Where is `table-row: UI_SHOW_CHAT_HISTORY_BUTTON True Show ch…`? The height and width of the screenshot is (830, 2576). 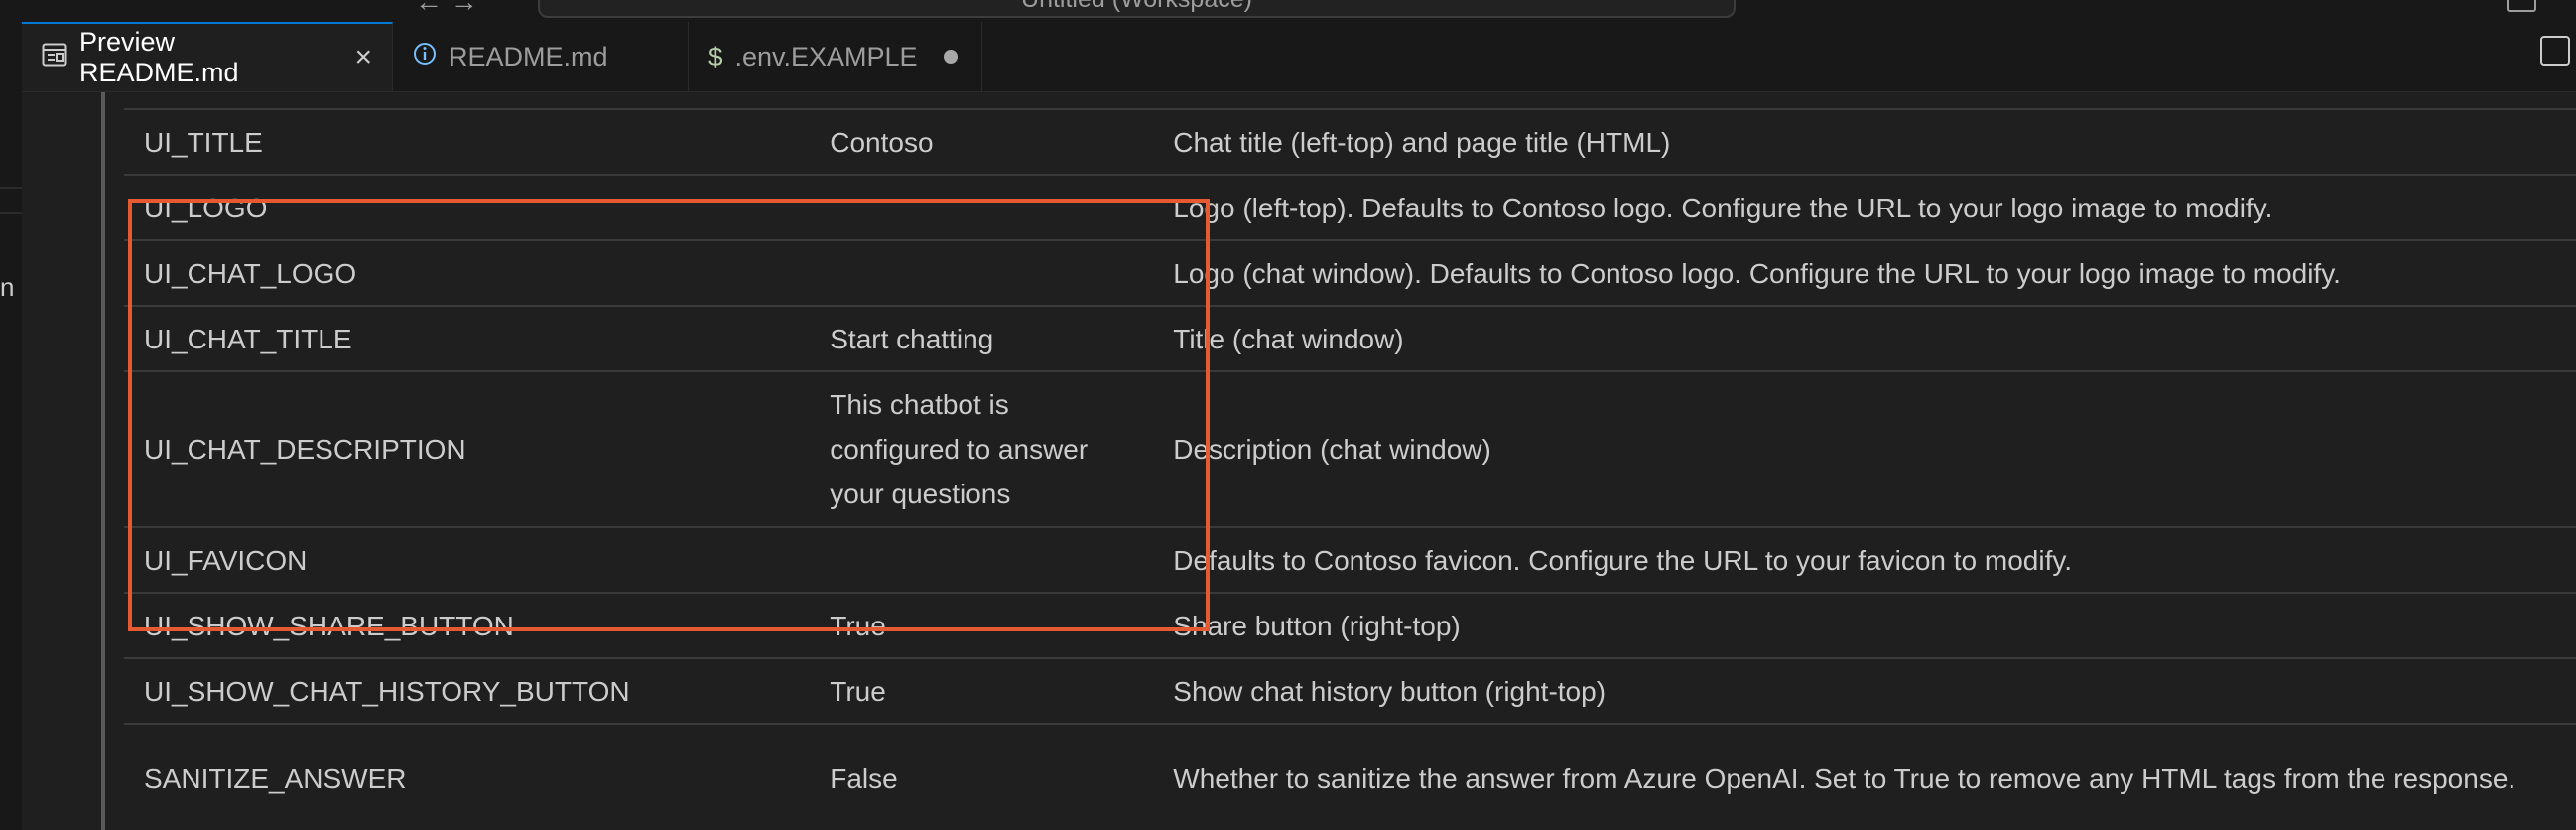 table-row: UI_SHOW_CHAT_HISTORY_BUTTON True Show ch… is located at coordinates (1350, 690).